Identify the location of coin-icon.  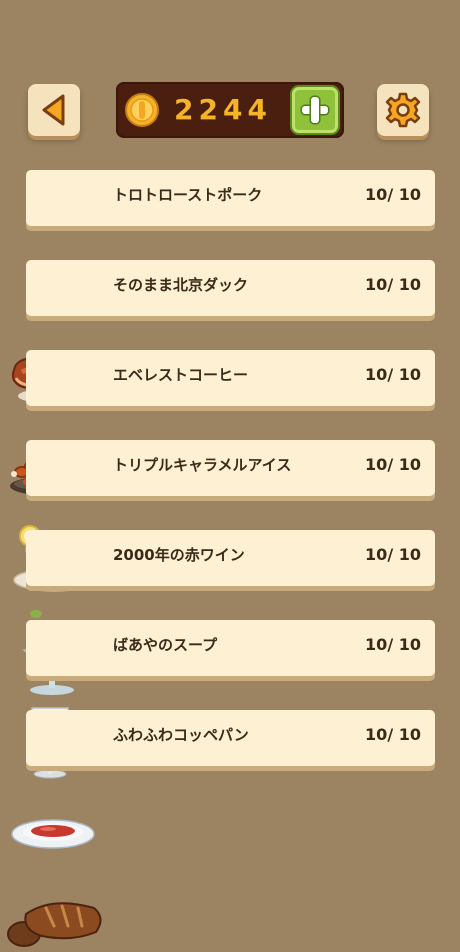
(142, 110).